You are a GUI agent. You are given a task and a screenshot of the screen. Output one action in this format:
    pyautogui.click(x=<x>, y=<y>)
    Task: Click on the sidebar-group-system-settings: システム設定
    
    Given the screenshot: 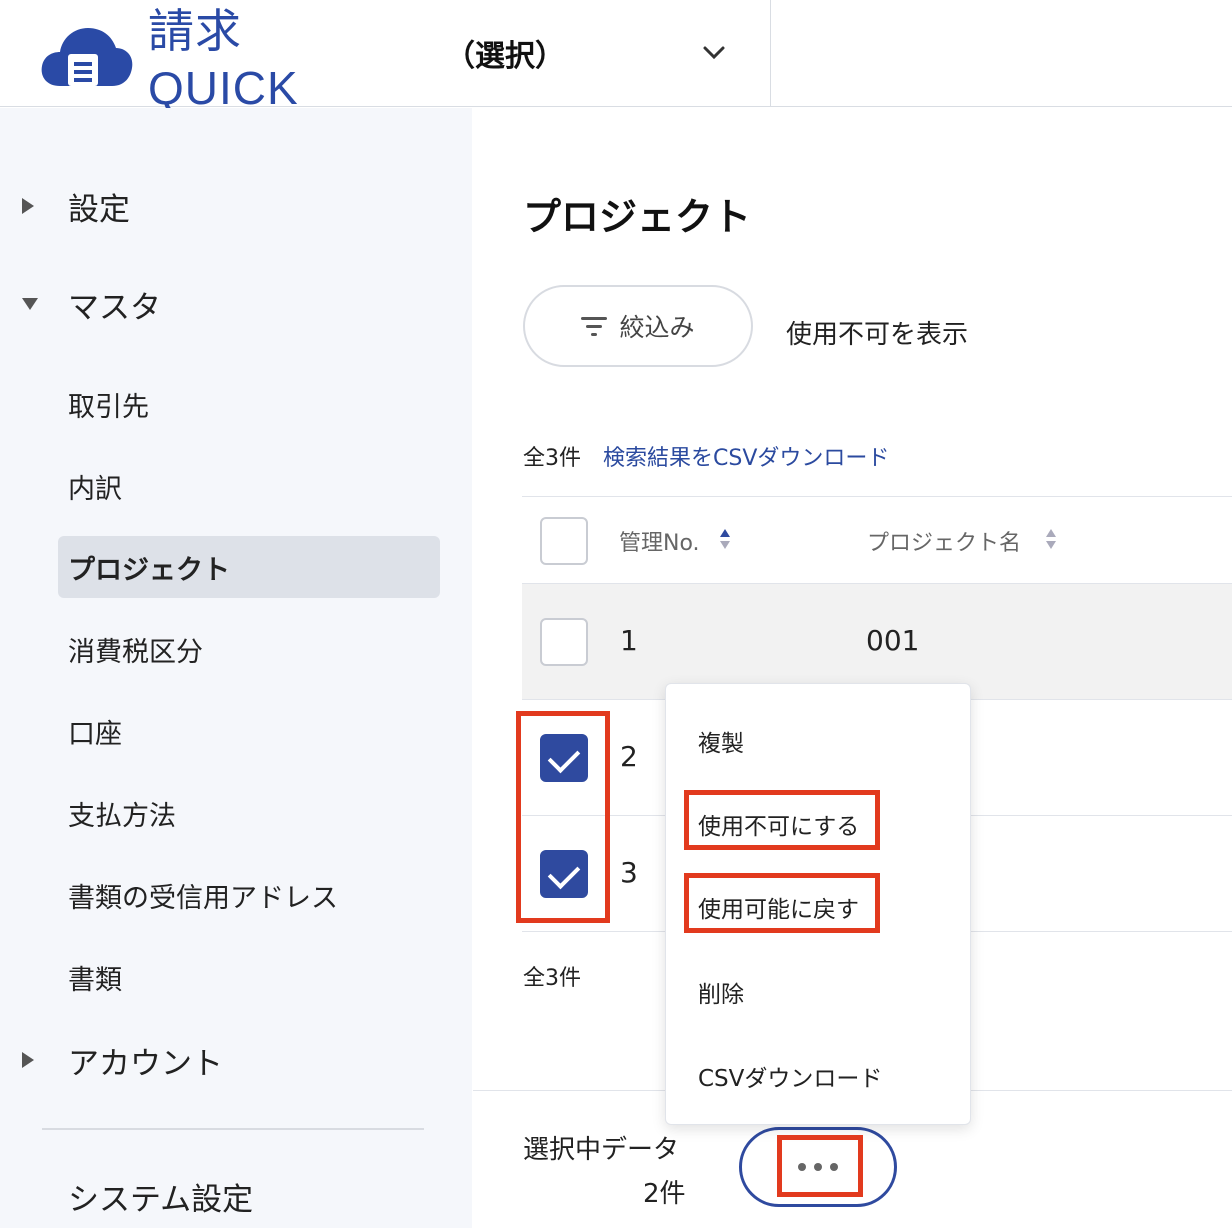 What is the action you would take?
    pyautogui.click(x=236, y=1196)
    